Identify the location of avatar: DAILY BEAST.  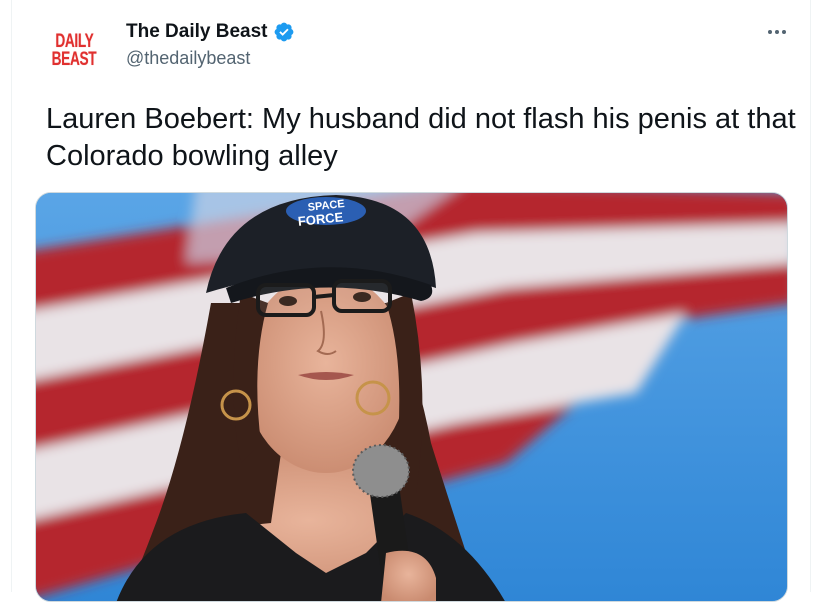
(74, 51).